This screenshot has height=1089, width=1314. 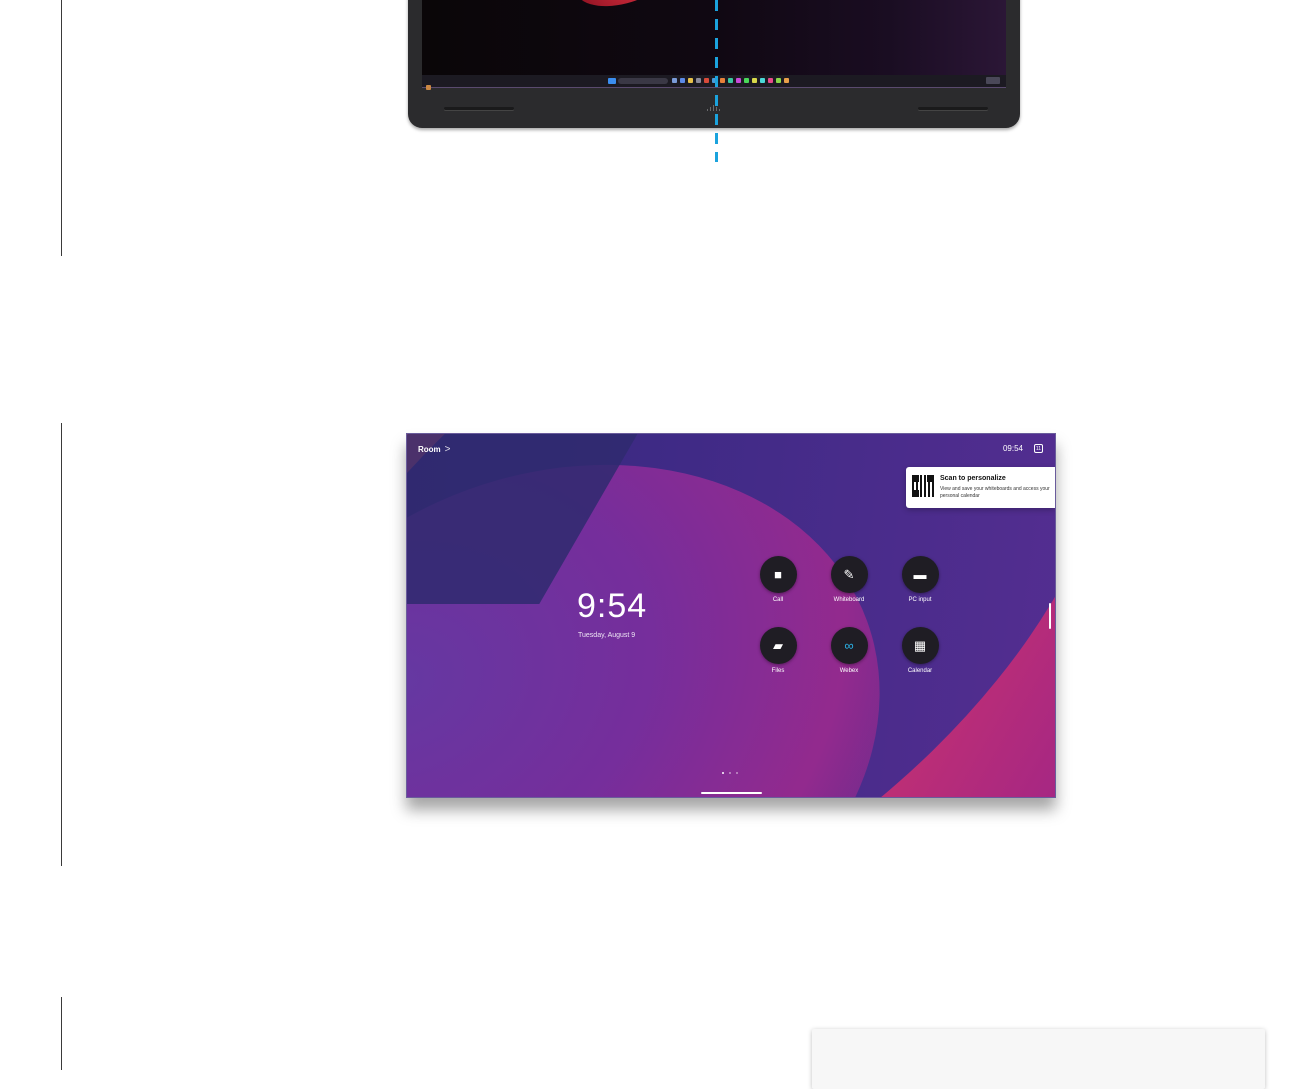 I want to click on app-label: Call, so click(x=778, y=600).